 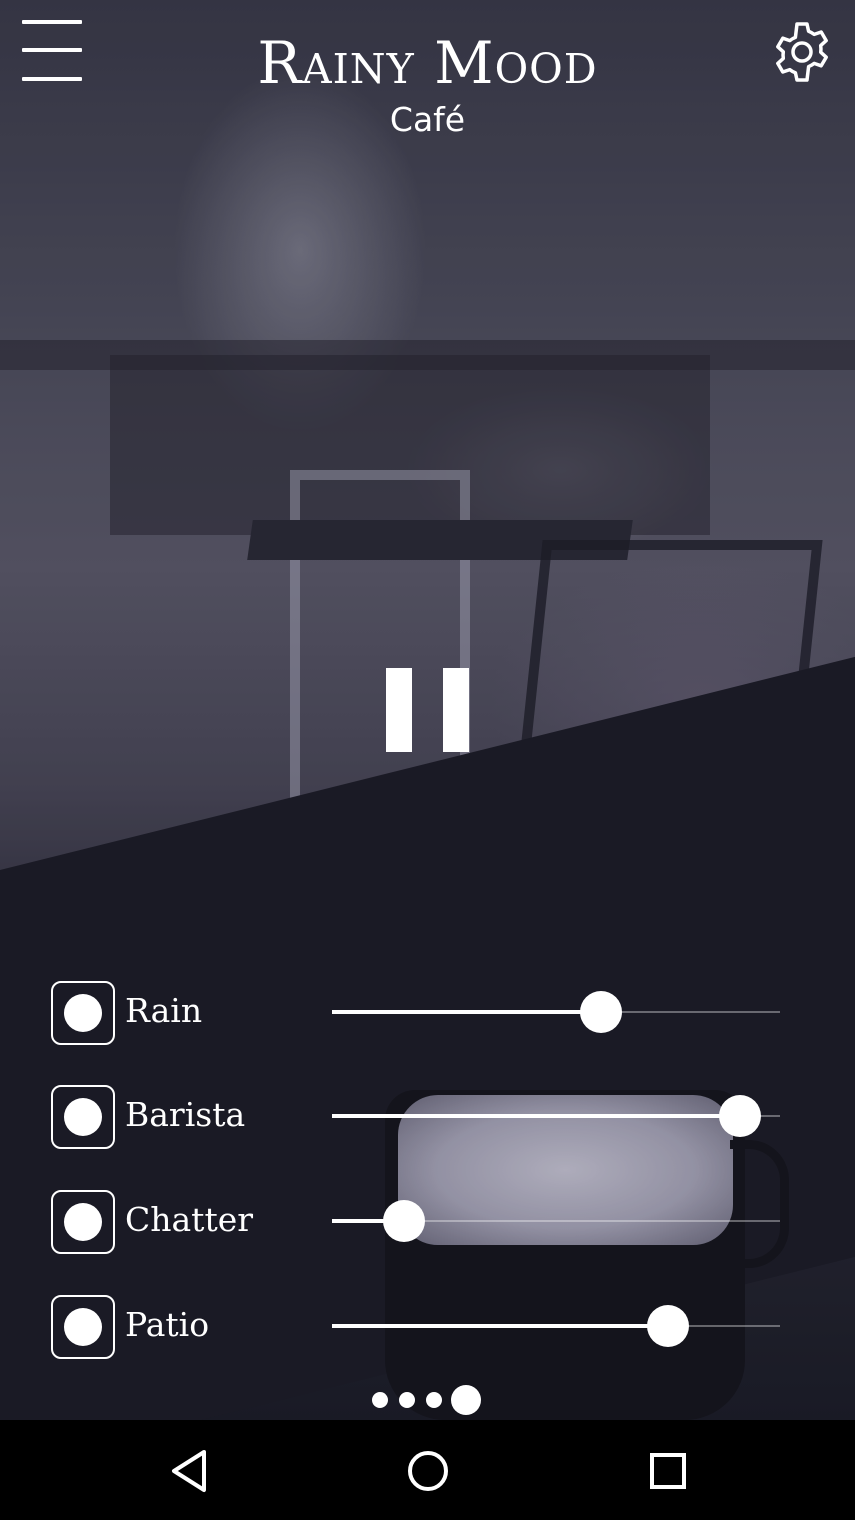 I want to click on scene-subtitle: Café, so click(x=427, y=119).